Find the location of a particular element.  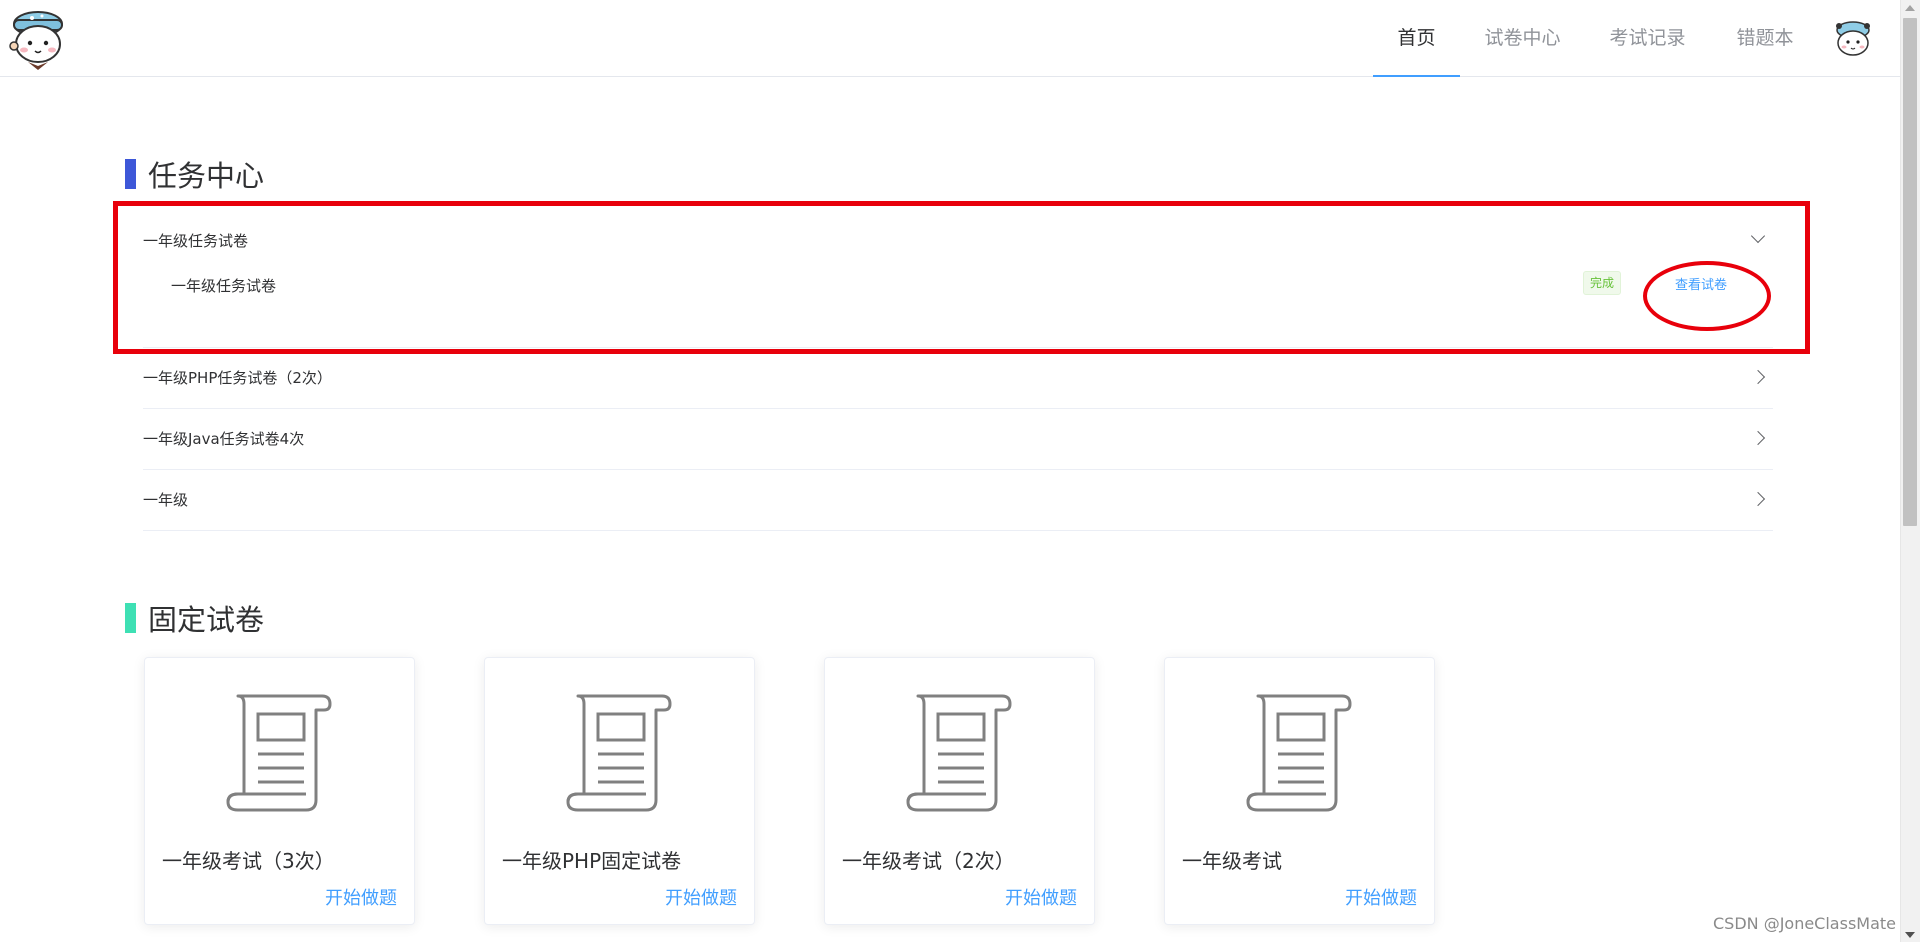

fixed-papers-title: 固定试卷 is located at coordinates (206, 620).